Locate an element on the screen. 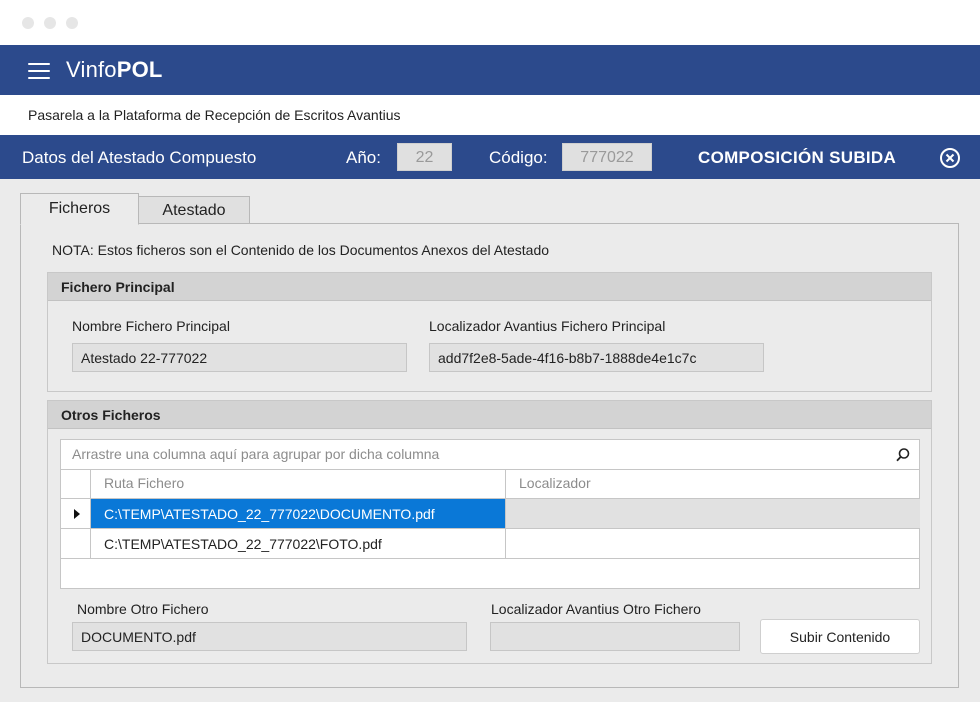 The image size is (980, 702). row-pointer-icon is located at coordinates (77, 514).